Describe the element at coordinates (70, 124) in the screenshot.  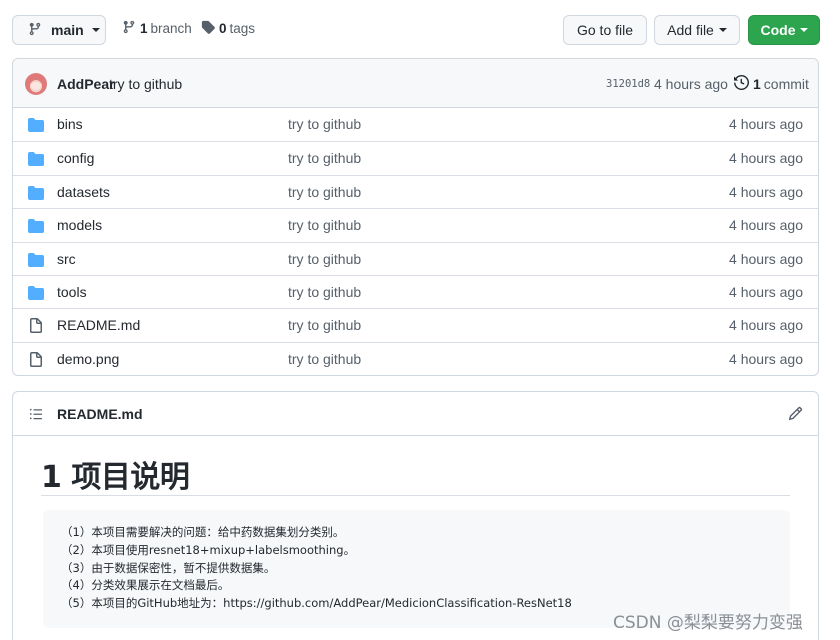
I see `file-name-link: bins` at that location.